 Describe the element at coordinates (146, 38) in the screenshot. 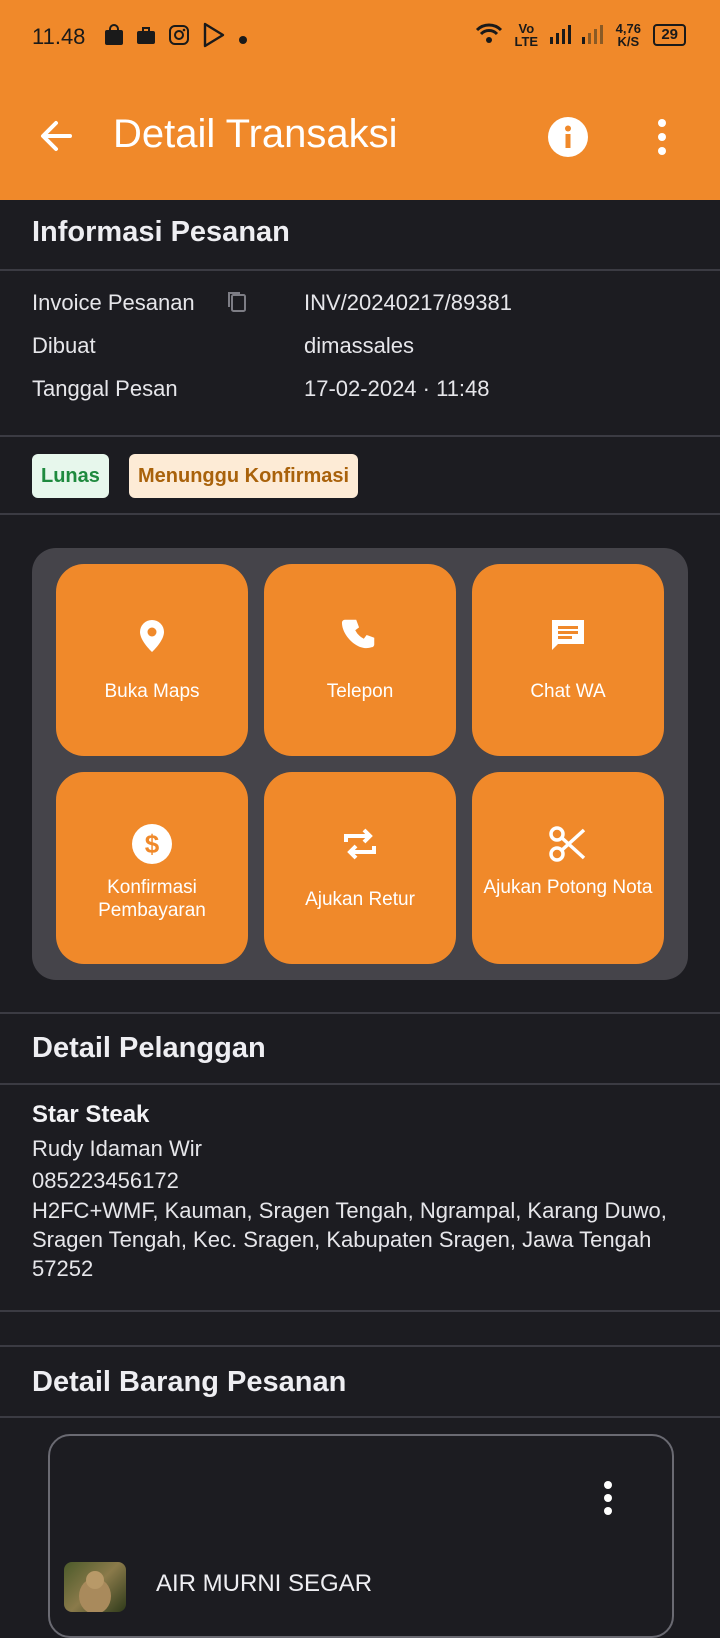

I see `briefcase-icon` at that location.